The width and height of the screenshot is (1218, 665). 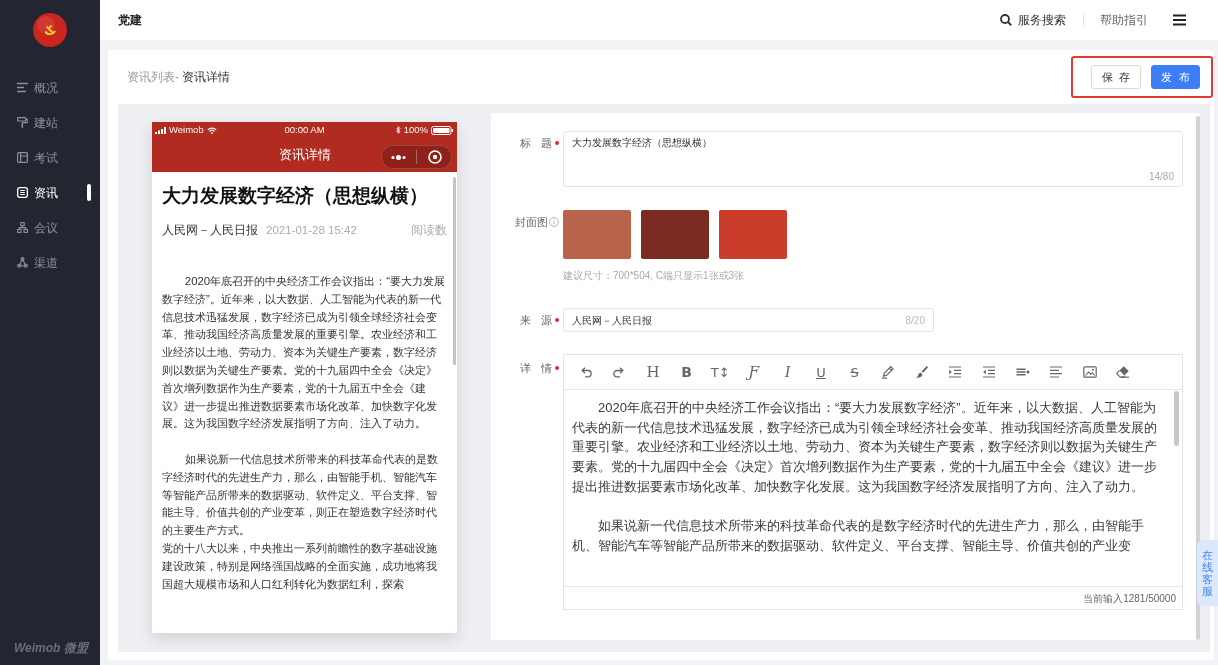 I want to click on customer-service-tab: 在线客服, so click(x=1207, y=573).